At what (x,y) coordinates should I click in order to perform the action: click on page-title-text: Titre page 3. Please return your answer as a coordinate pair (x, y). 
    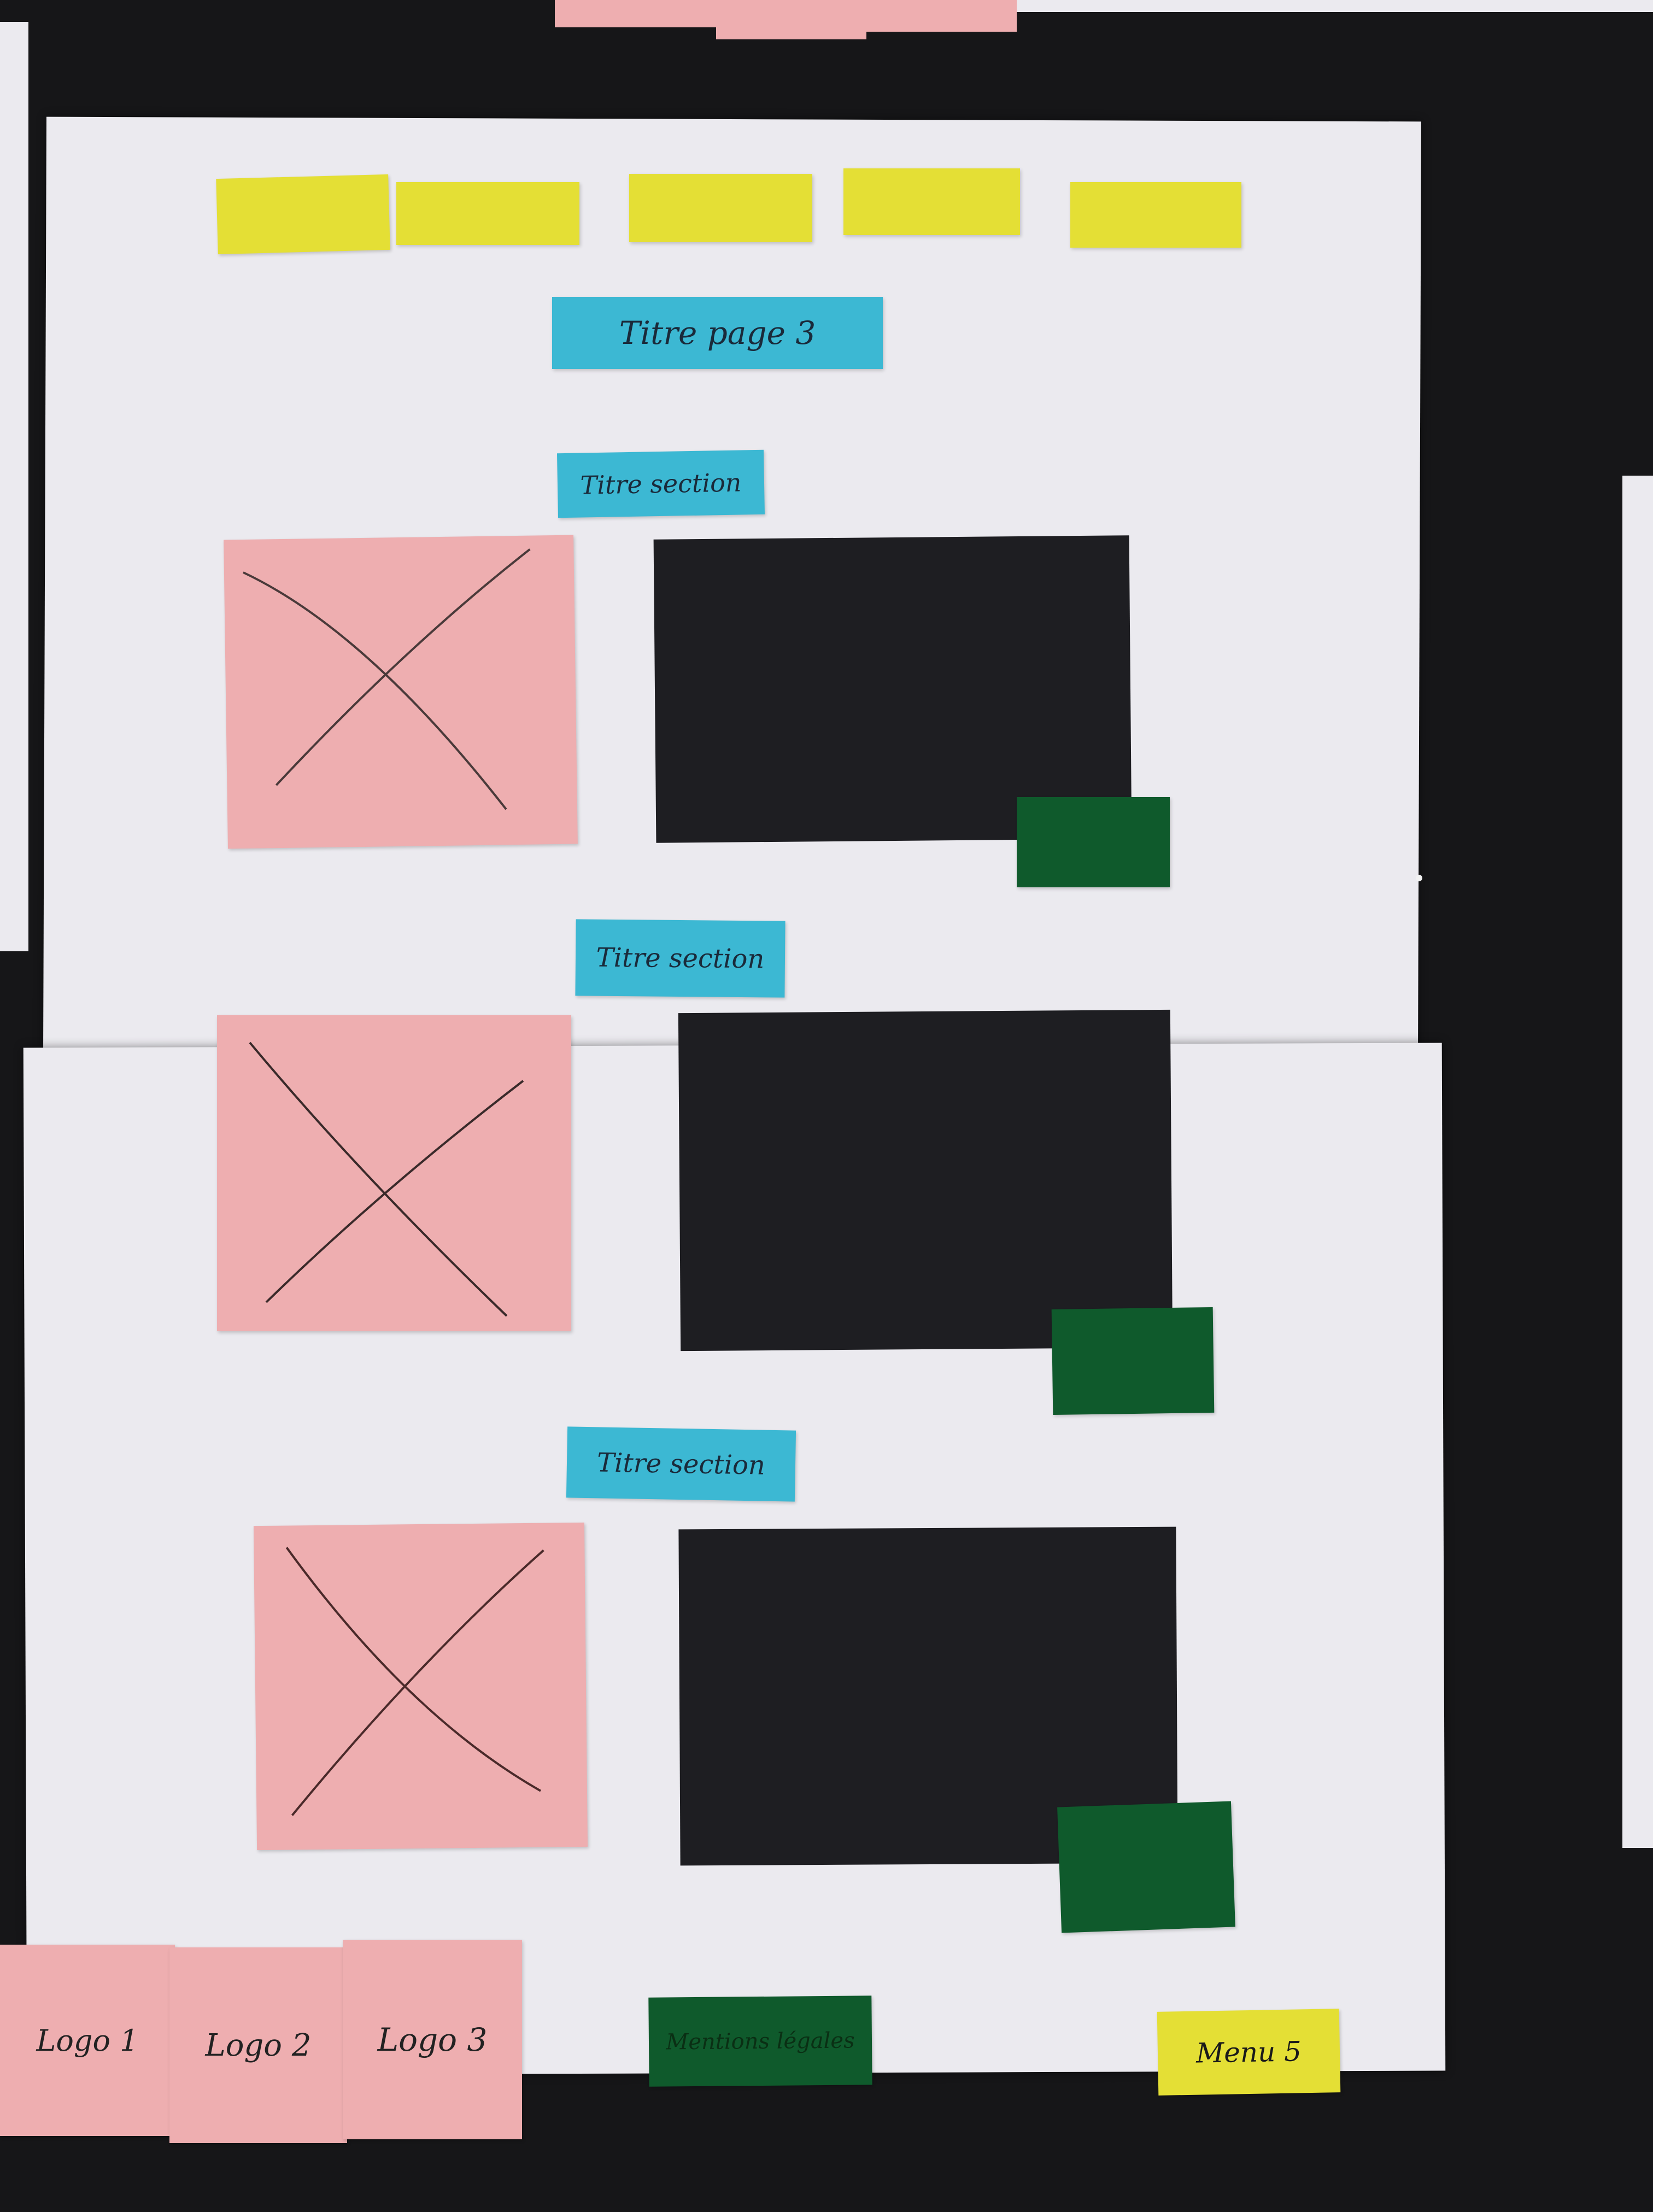
    Looking at the image, I should click on (717, 333).